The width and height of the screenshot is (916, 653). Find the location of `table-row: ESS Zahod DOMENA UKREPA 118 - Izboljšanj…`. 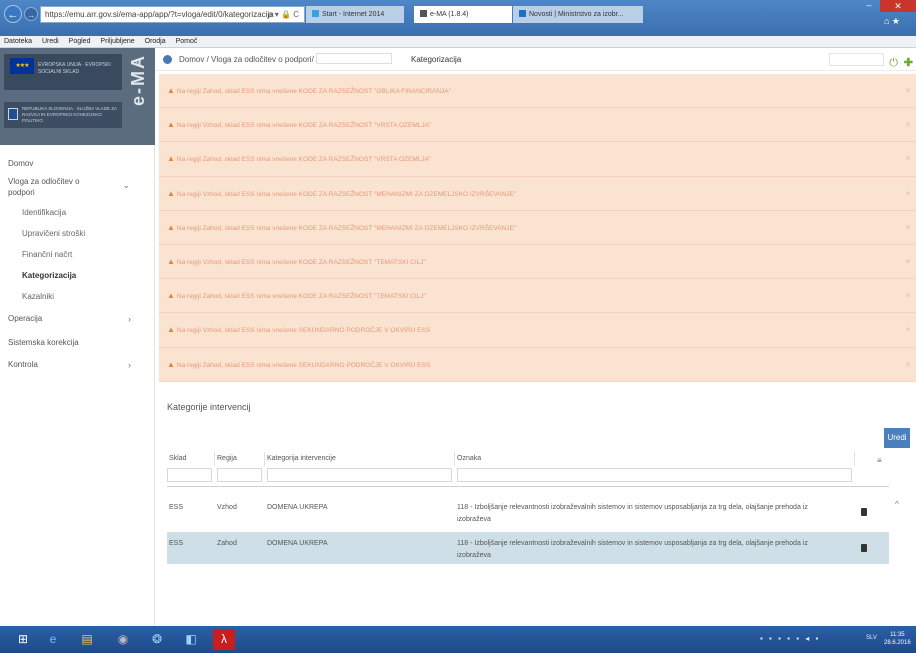

table-row: ESS Zahod DOMENA UKREPA 118 - Izboljšanj… is located at coordinates (528, 548).